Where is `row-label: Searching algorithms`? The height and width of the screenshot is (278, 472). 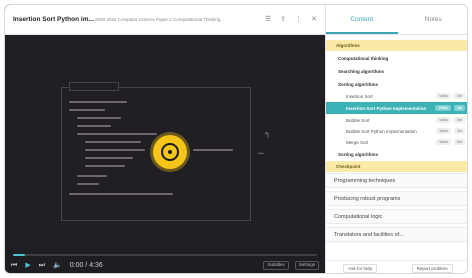
row-label: Searching algorithms is located at coordinates (361, 71).